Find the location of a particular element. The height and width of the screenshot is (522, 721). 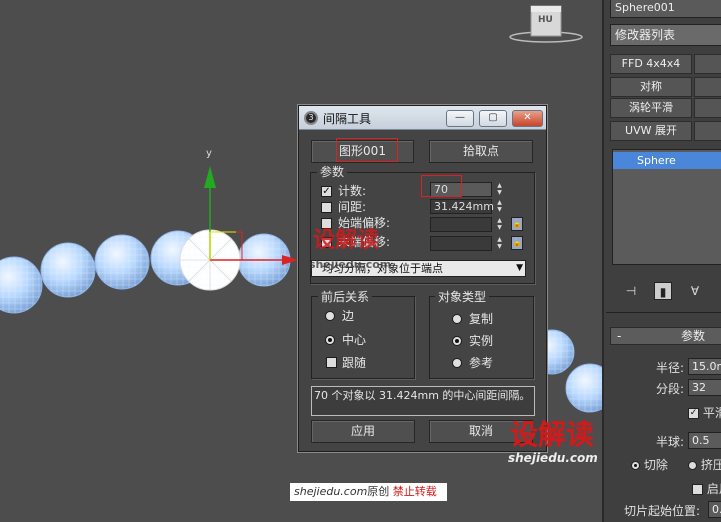

copy-radio is located at coordinates (457, 319).